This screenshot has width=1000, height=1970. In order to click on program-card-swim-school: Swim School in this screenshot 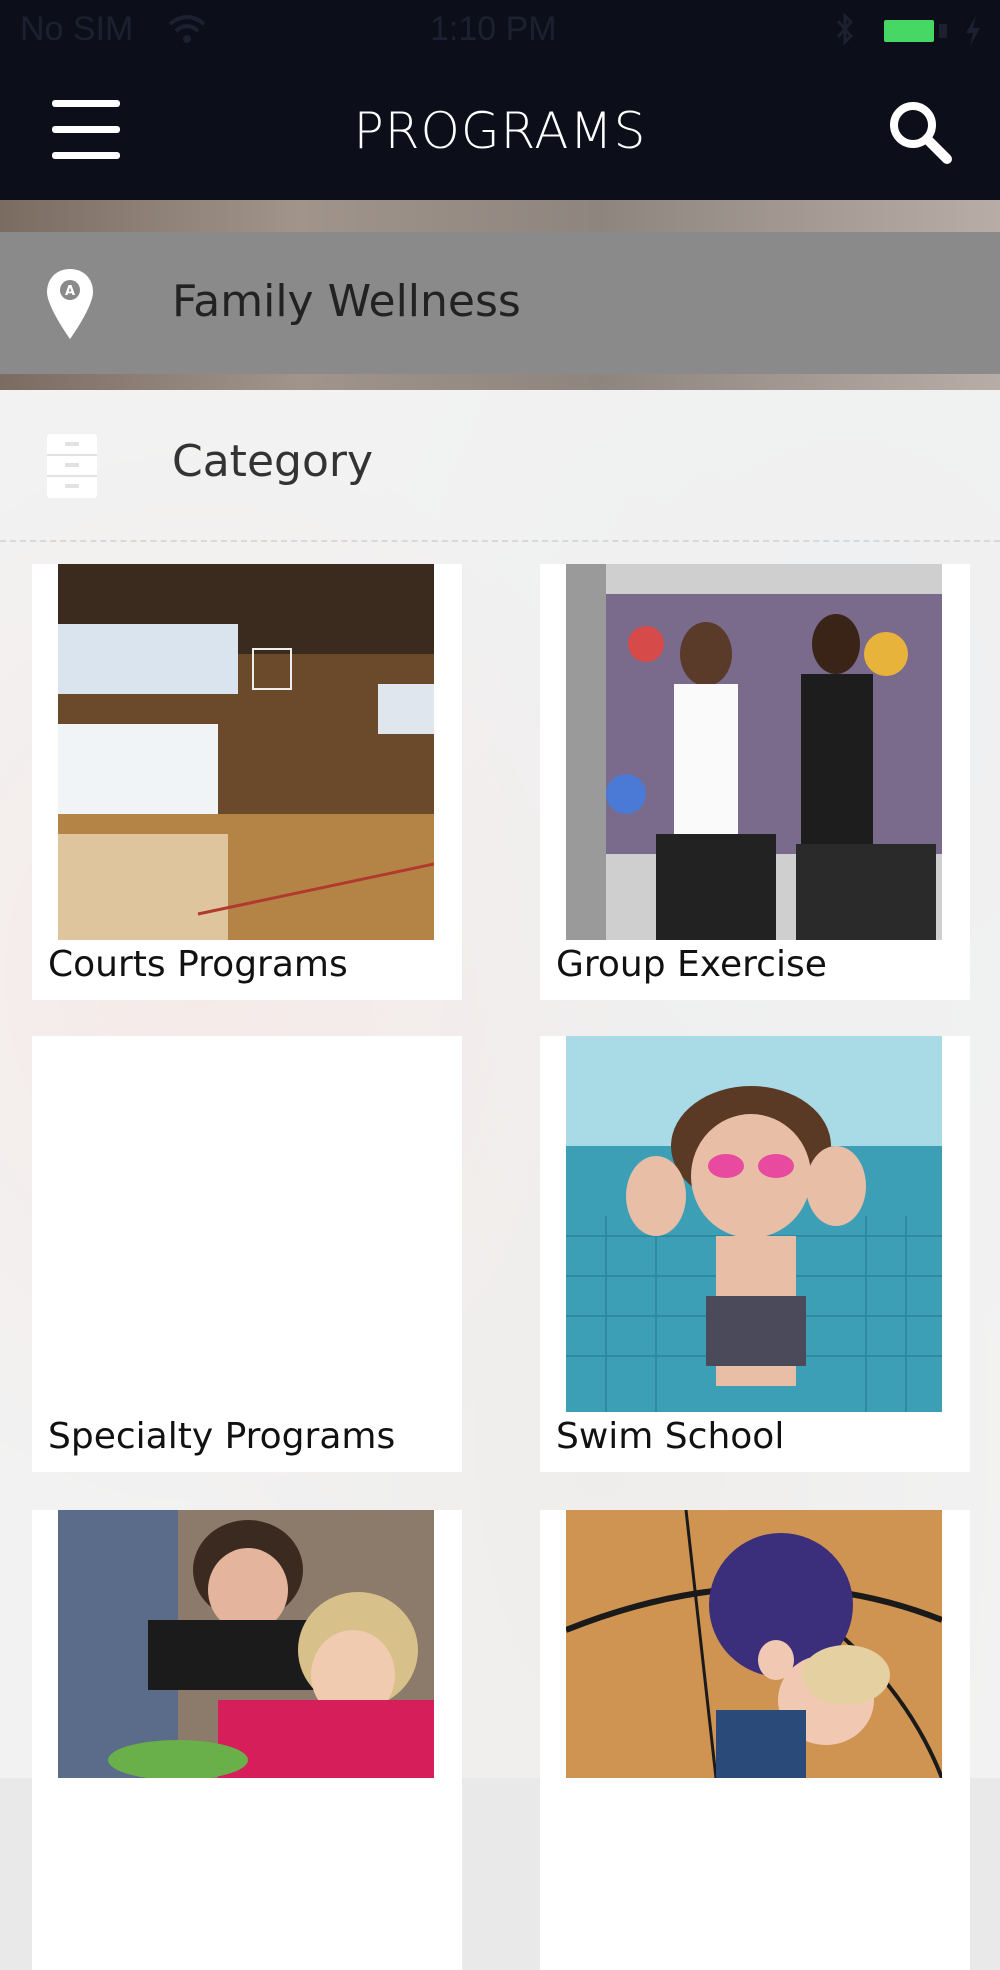, I will do `click(755, 1254)`.